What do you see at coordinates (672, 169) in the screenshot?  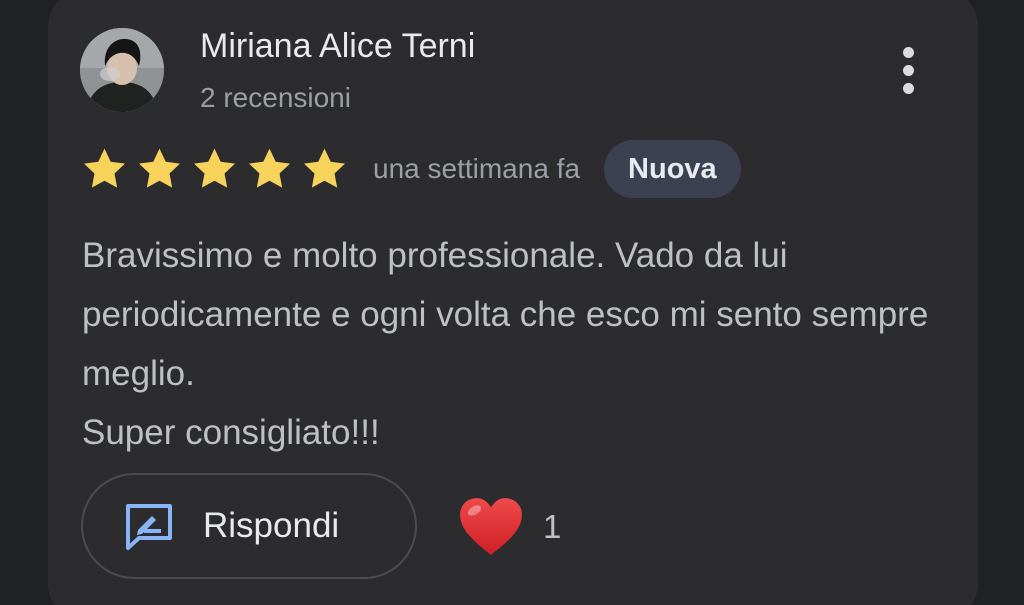 I see `new-badge: Nuova` at bounding box center [672, 169].